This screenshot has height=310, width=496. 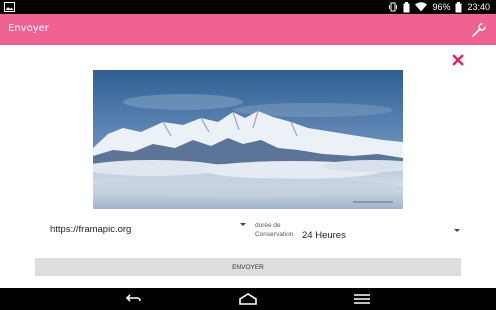 What do you see at coordinates (91, 229) in the screenshot?
I see `service-value: https://framapic.org` at bounding box center [91, 229].